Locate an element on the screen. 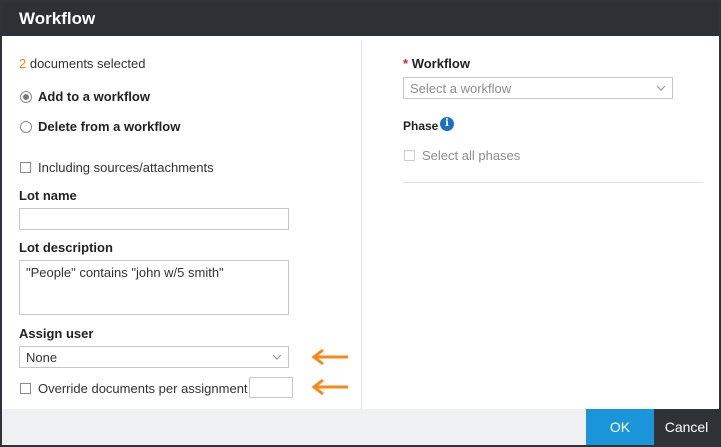  cancel-button: Cancel is located at coordinates (686, 427).